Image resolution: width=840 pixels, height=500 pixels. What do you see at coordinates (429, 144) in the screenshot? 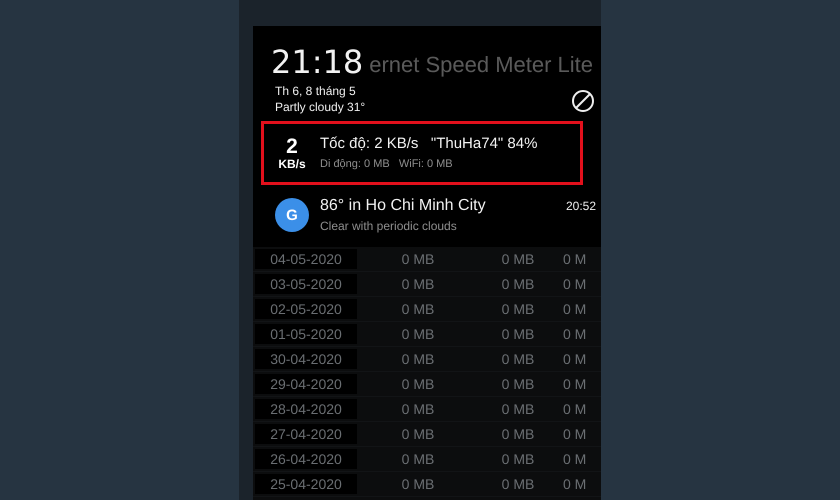
I see `notification-title: Tốc độ: 2 KB/s "ThuHa74" 84%` at bounding box center [429, 144].